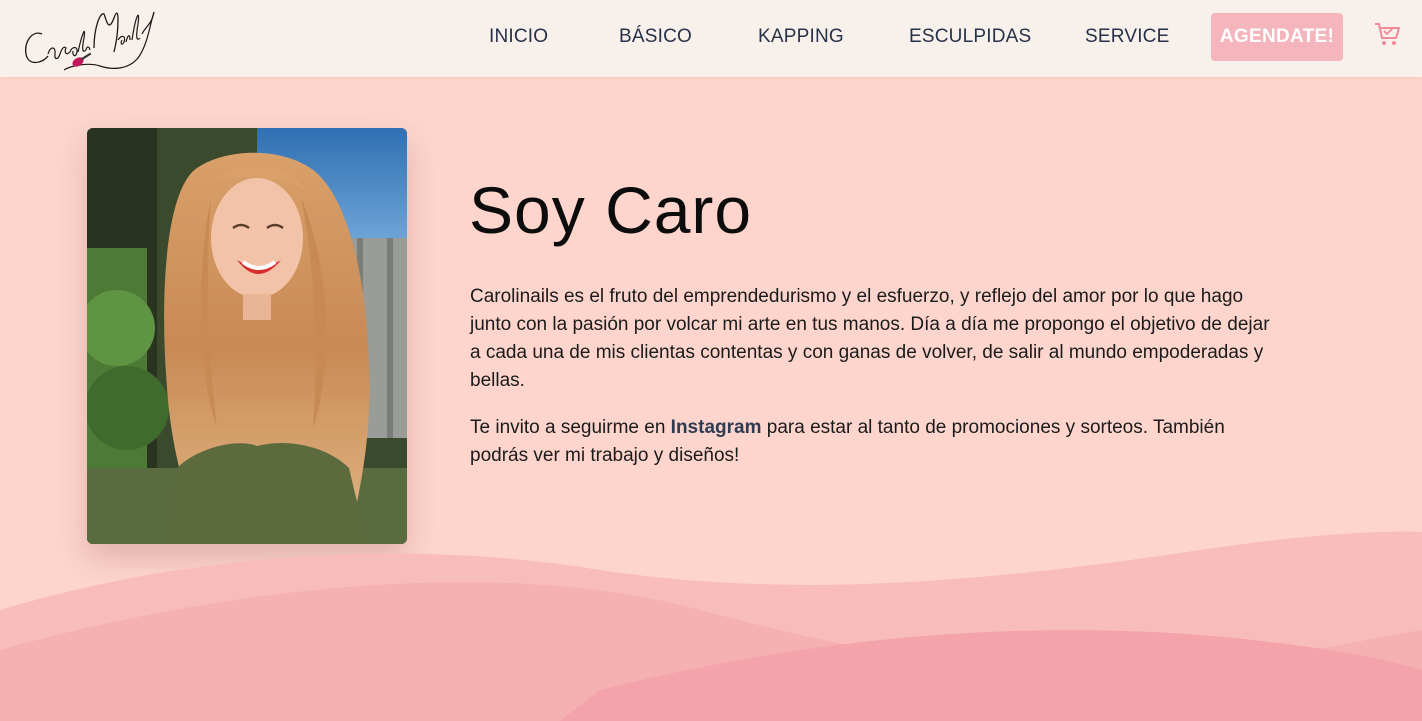 This screenshot has height=721, width=1422. Describe the element at coordinates (1387, 34) in the screenshot. I see `shopping-cart-icon` at that location.